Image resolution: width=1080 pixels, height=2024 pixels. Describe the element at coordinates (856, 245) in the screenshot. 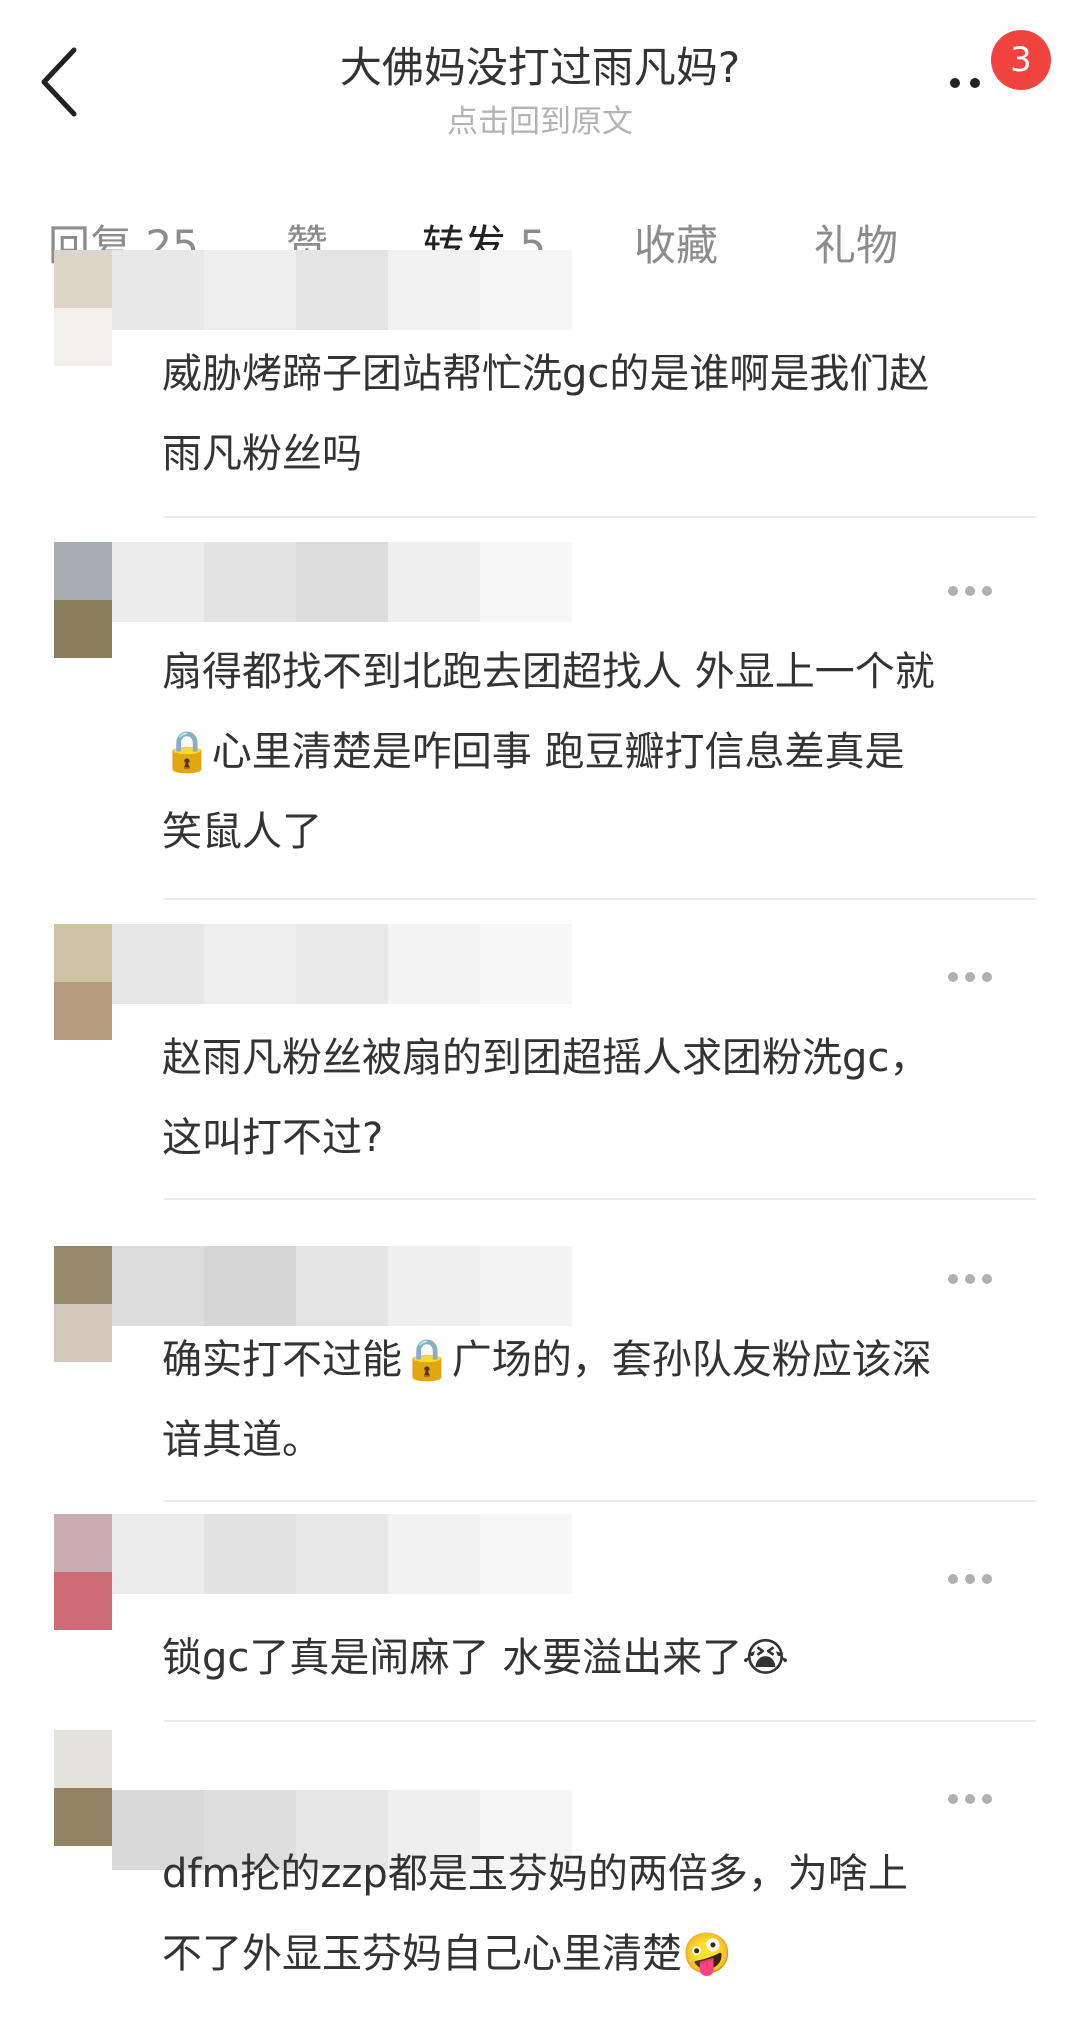

I see `tab-gifts-label: 礼物` at that location.